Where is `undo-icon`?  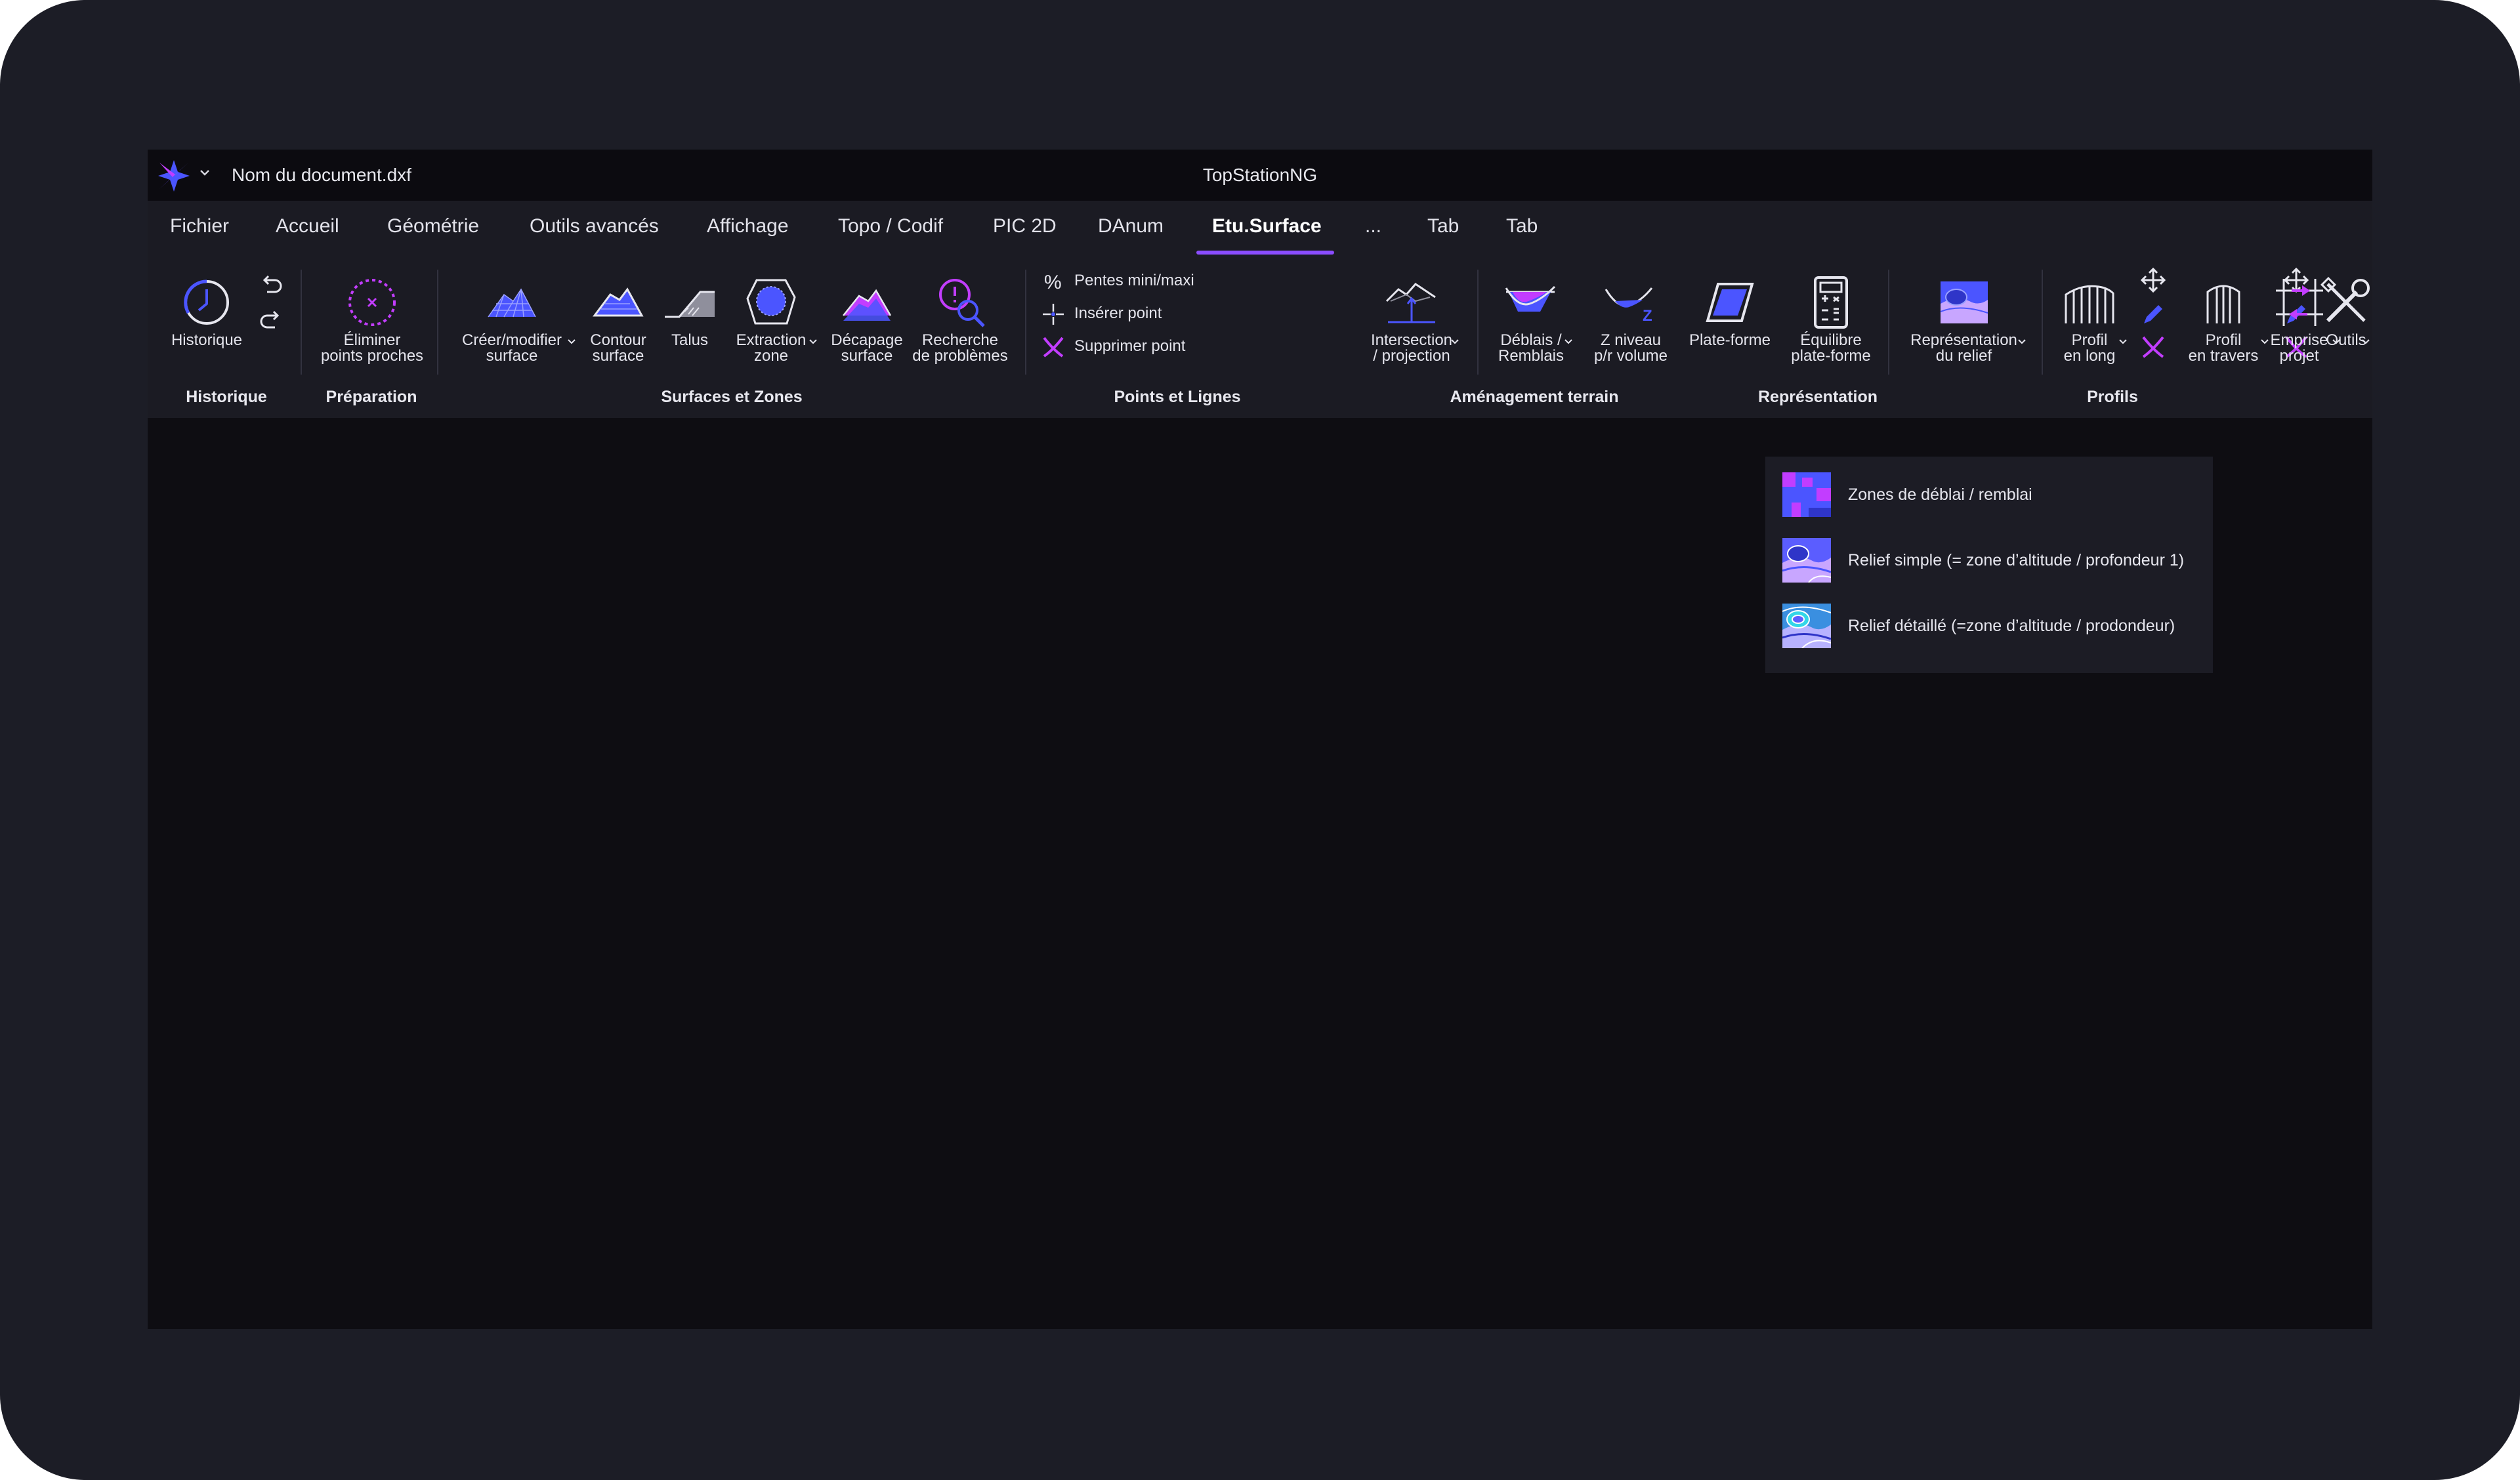 undo-icon is located at coordinates (271, 284).